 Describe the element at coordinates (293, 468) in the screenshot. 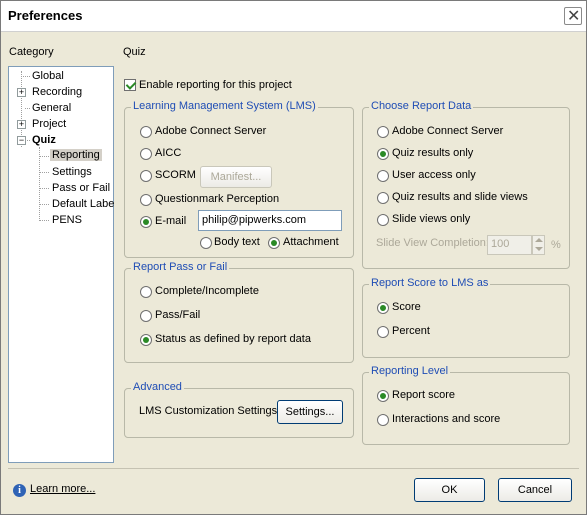

I see `footer-separator` at that location.